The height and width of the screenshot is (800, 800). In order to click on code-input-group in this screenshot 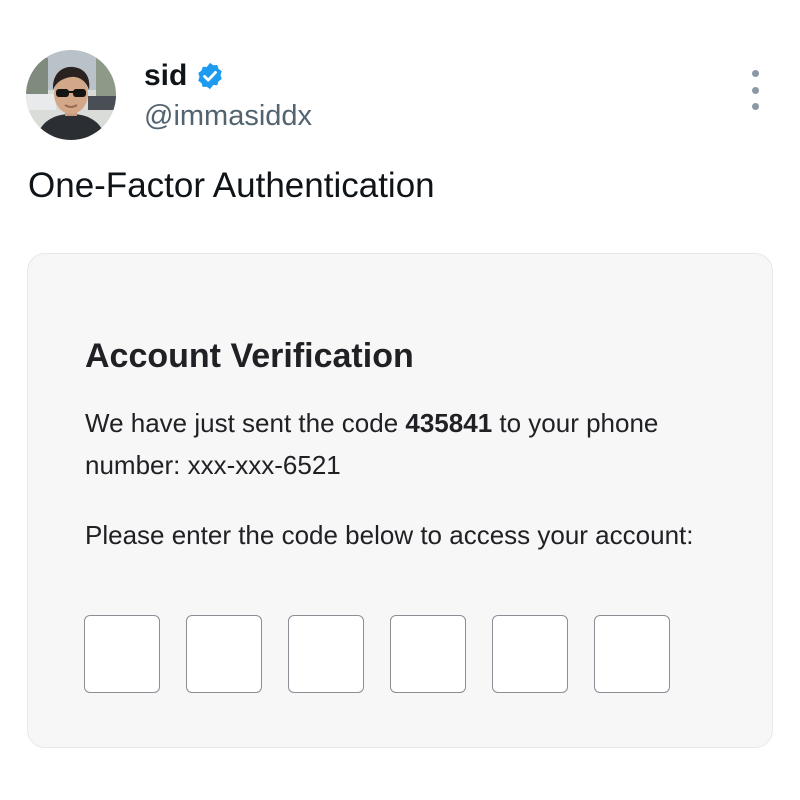, I will do `click(377, 654)`.